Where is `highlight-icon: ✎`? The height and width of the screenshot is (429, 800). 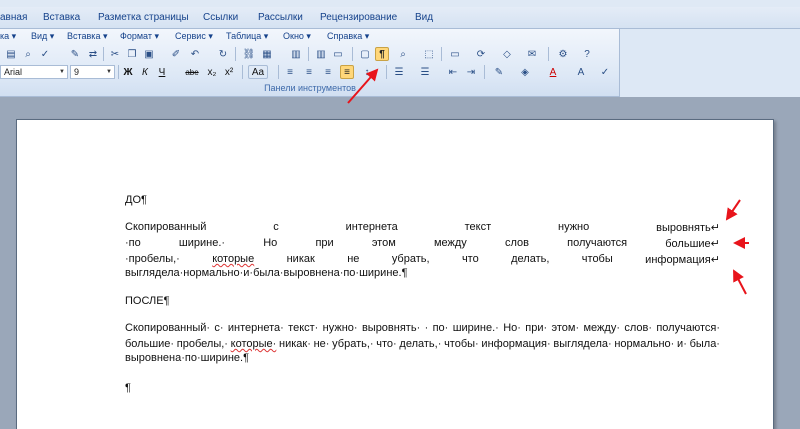
highlight-icon: ✎ is located at coordinates (499, 72).